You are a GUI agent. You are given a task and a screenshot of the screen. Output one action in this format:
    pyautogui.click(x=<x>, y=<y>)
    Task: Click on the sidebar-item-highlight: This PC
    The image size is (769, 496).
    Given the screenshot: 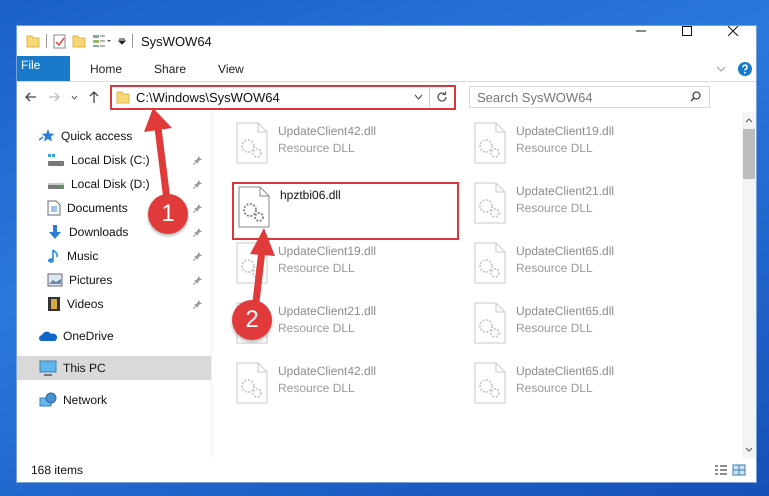 What is the action you would take?
    pyautogui.click(x=114, y=368)
    